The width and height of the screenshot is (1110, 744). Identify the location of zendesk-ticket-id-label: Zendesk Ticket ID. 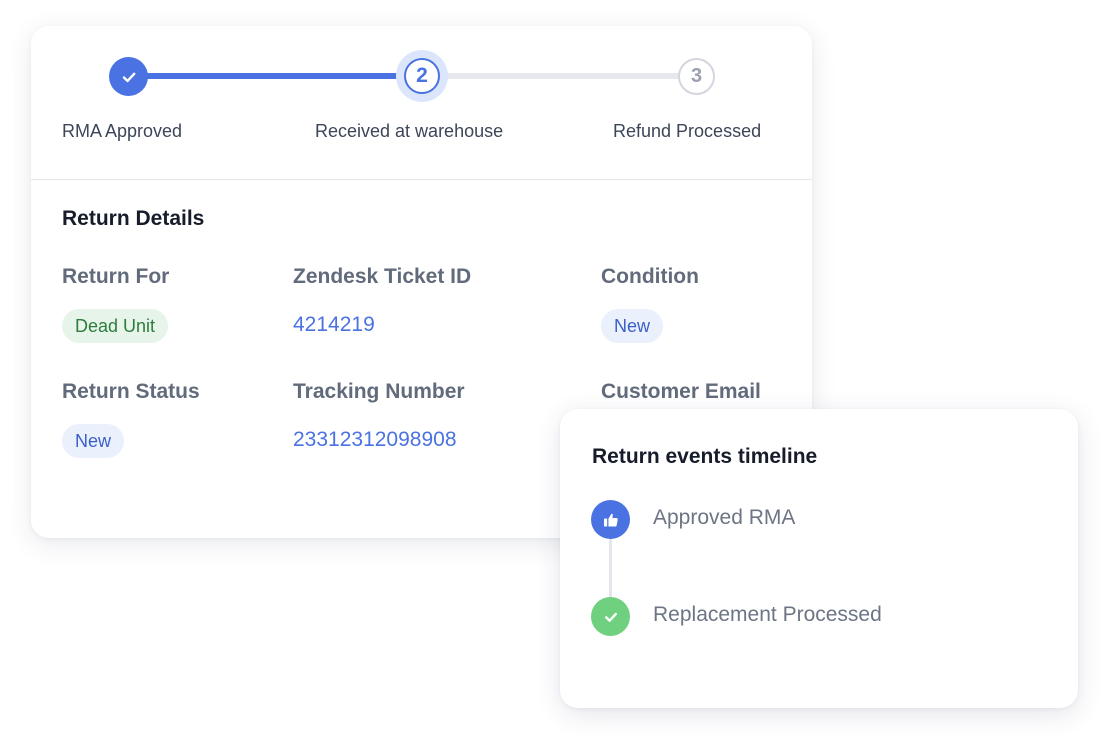
(382, 276).